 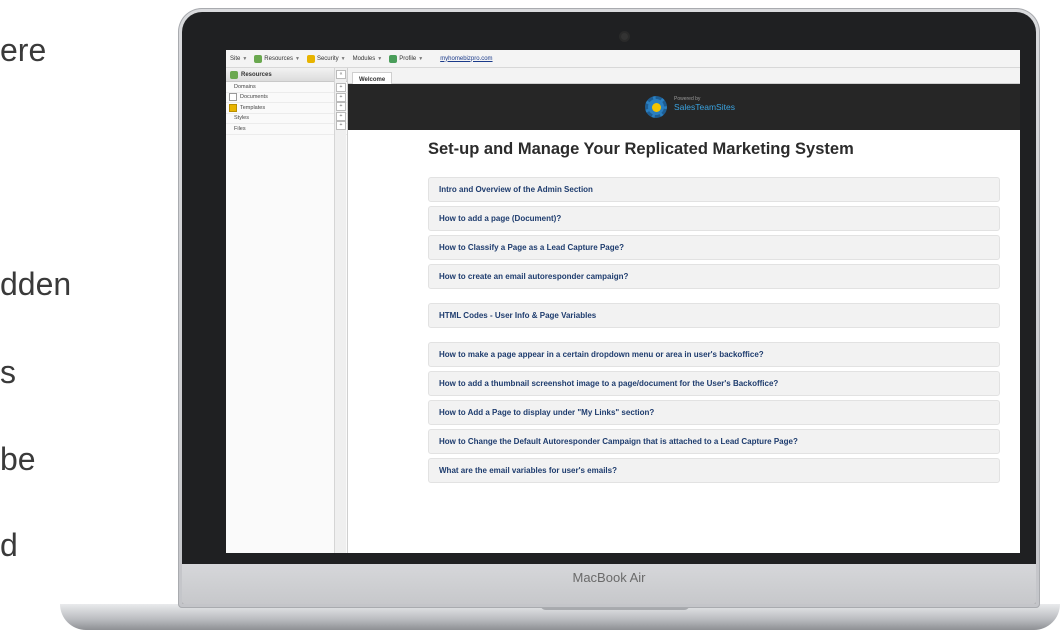 I want to click on sidebar-item-label: Templates, so click(x=253, y=107).